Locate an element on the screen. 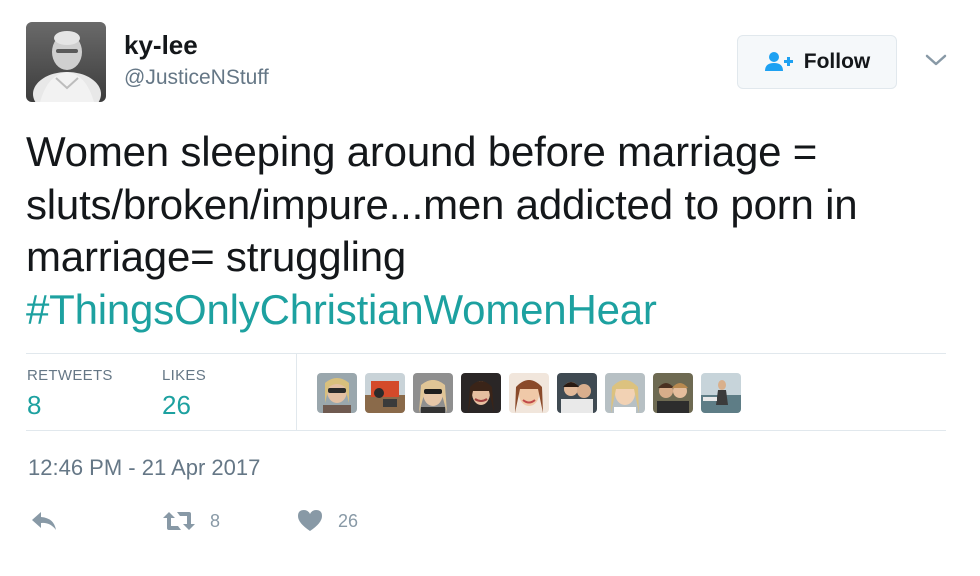 This screenshot has width=980, height=576. reply-button is located at coordinates (44, 521).